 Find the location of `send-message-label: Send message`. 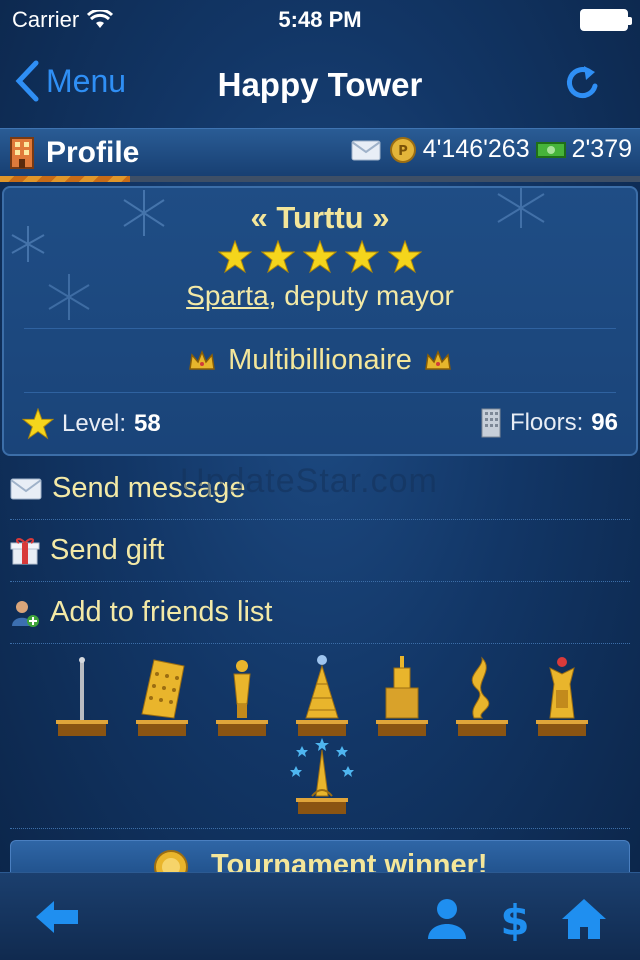

send-message-label: Send message is located at coordinates (149, 488).